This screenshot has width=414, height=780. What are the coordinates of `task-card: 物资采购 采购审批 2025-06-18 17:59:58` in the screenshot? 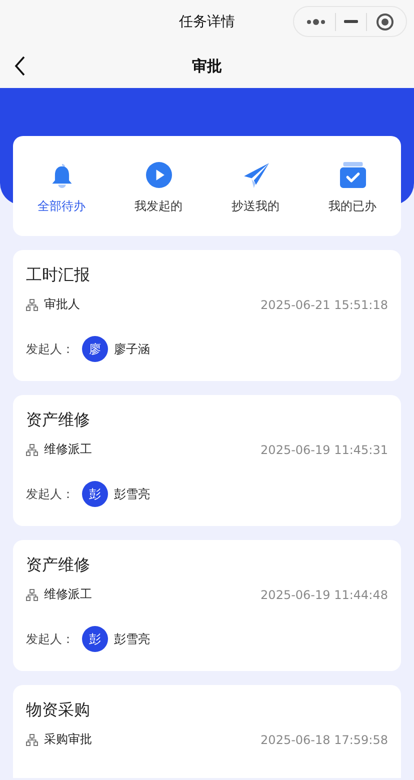 It's located at (207, 731).